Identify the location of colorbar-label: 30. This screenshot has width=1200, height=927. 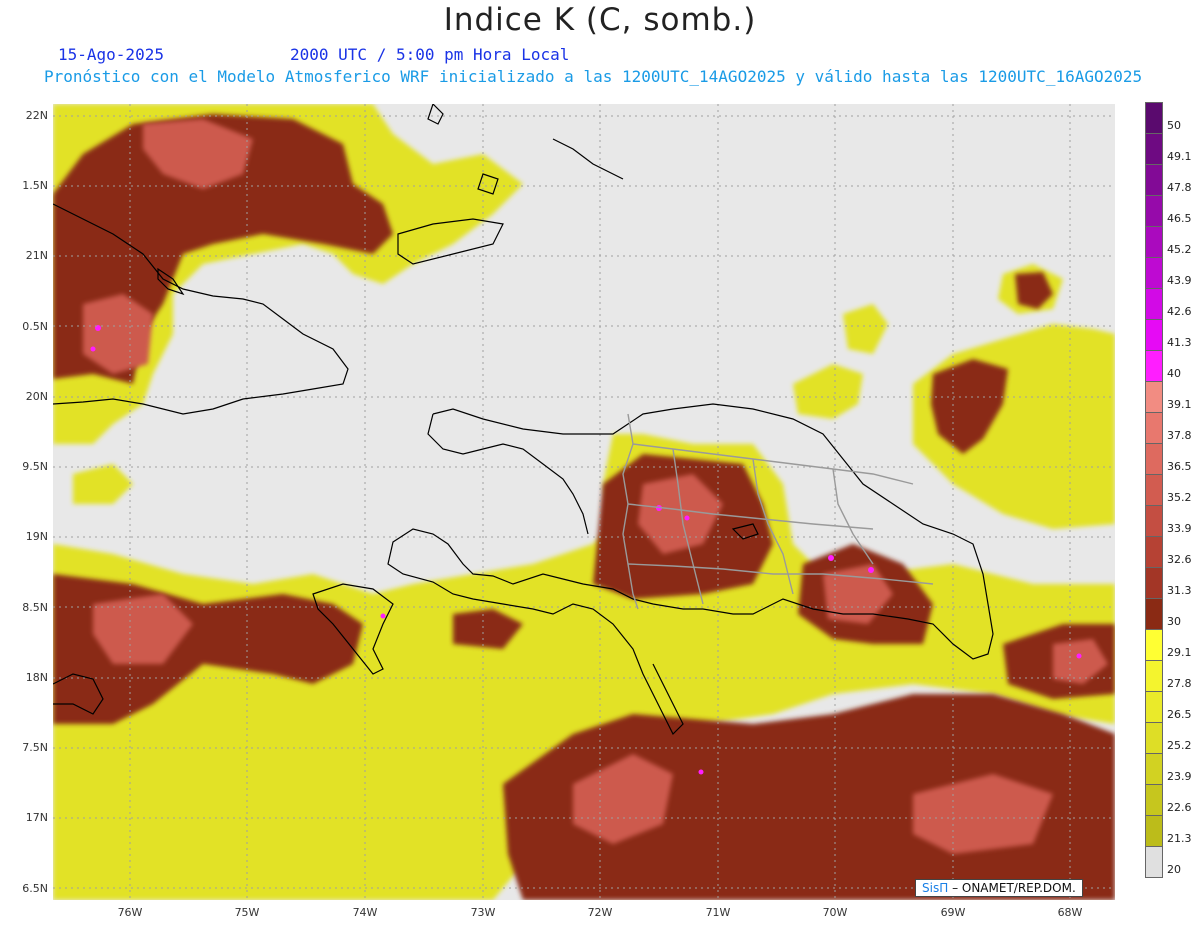
(1174, 621).